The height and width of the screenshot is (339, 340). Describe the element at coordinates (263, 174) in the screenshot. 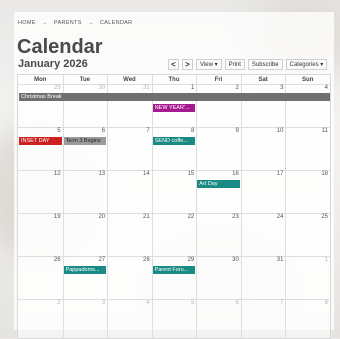

I see `day-number: 17` at that location.